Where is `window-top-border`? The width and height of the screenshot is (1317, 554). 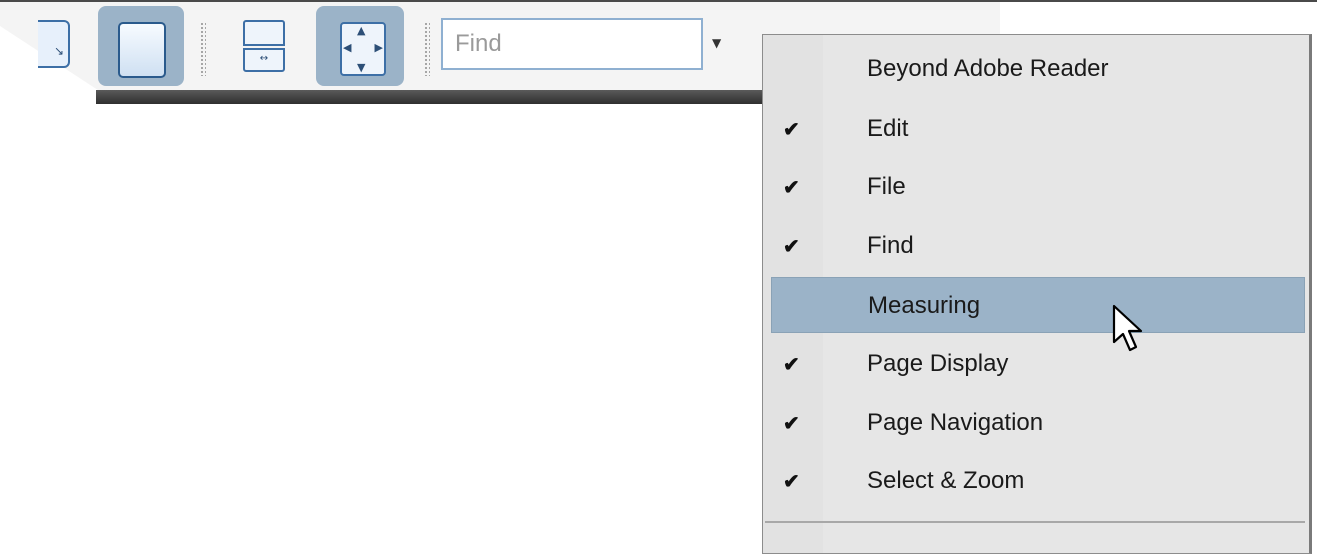 window-top-border is located at coordinates (658, 1).